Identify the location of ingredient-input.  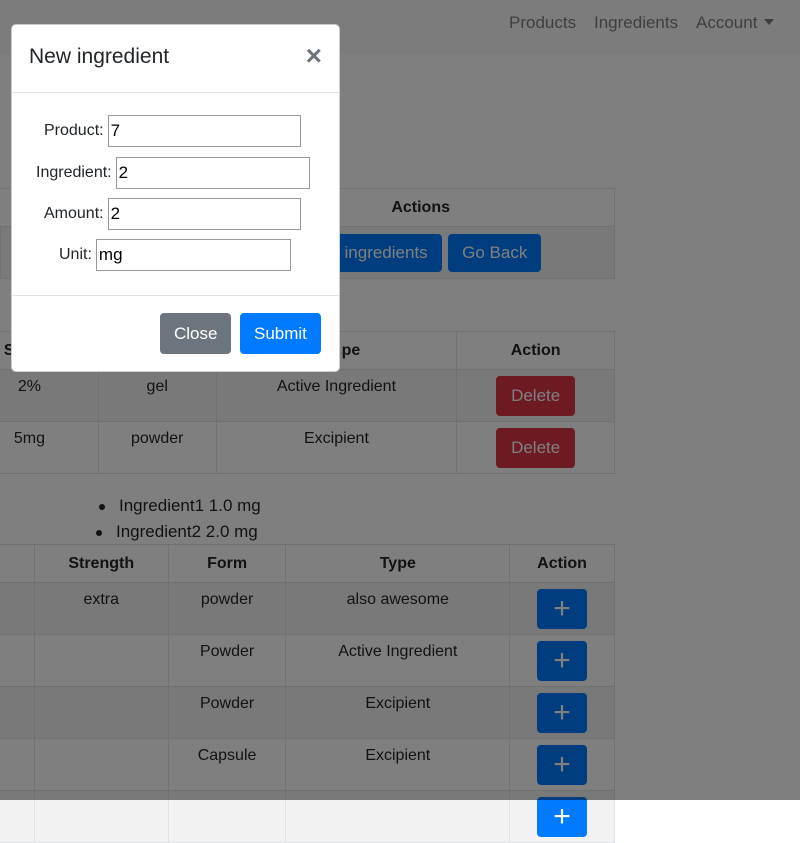
(212, 173).